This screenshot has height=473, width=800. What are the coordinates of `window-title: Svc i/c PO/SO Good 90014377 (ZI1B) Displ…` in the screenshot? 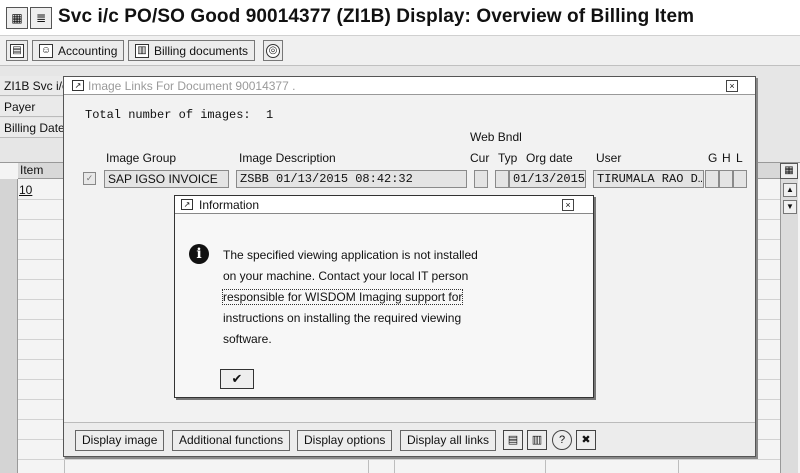 It's located at (376, 16).